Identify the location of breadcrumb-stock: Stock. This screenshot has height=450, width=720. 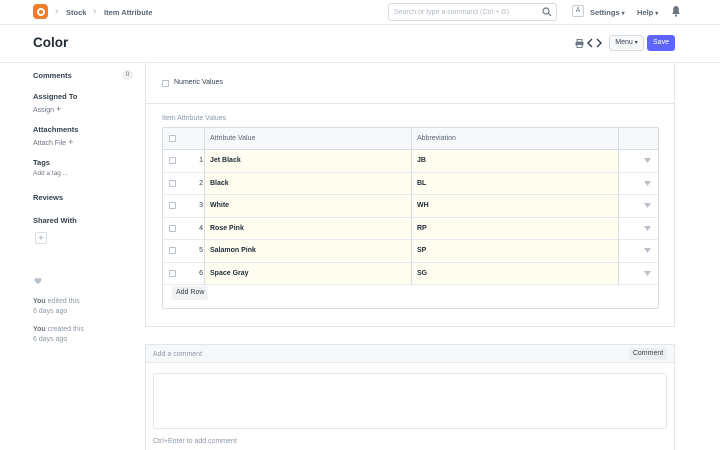
(76, 12).